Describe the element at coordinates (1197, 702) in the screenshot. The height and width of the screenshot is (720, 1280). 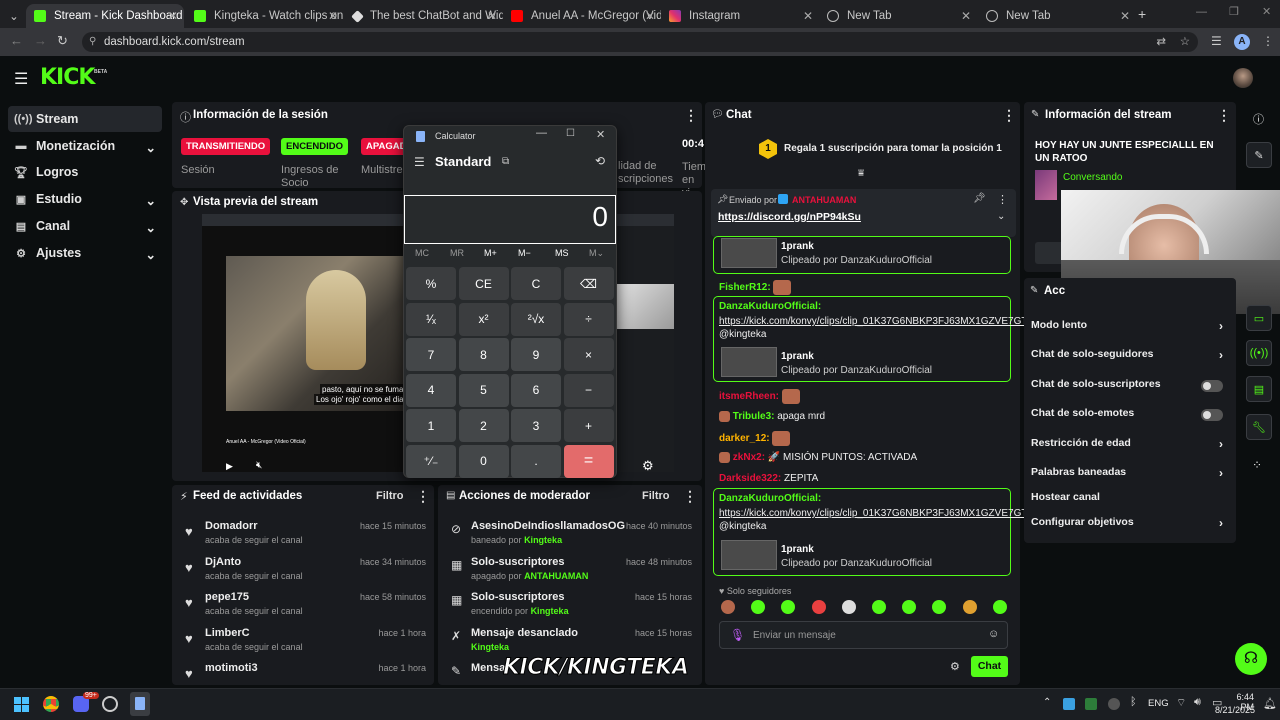
I see `volume-icon: 🔊︎` at that location.